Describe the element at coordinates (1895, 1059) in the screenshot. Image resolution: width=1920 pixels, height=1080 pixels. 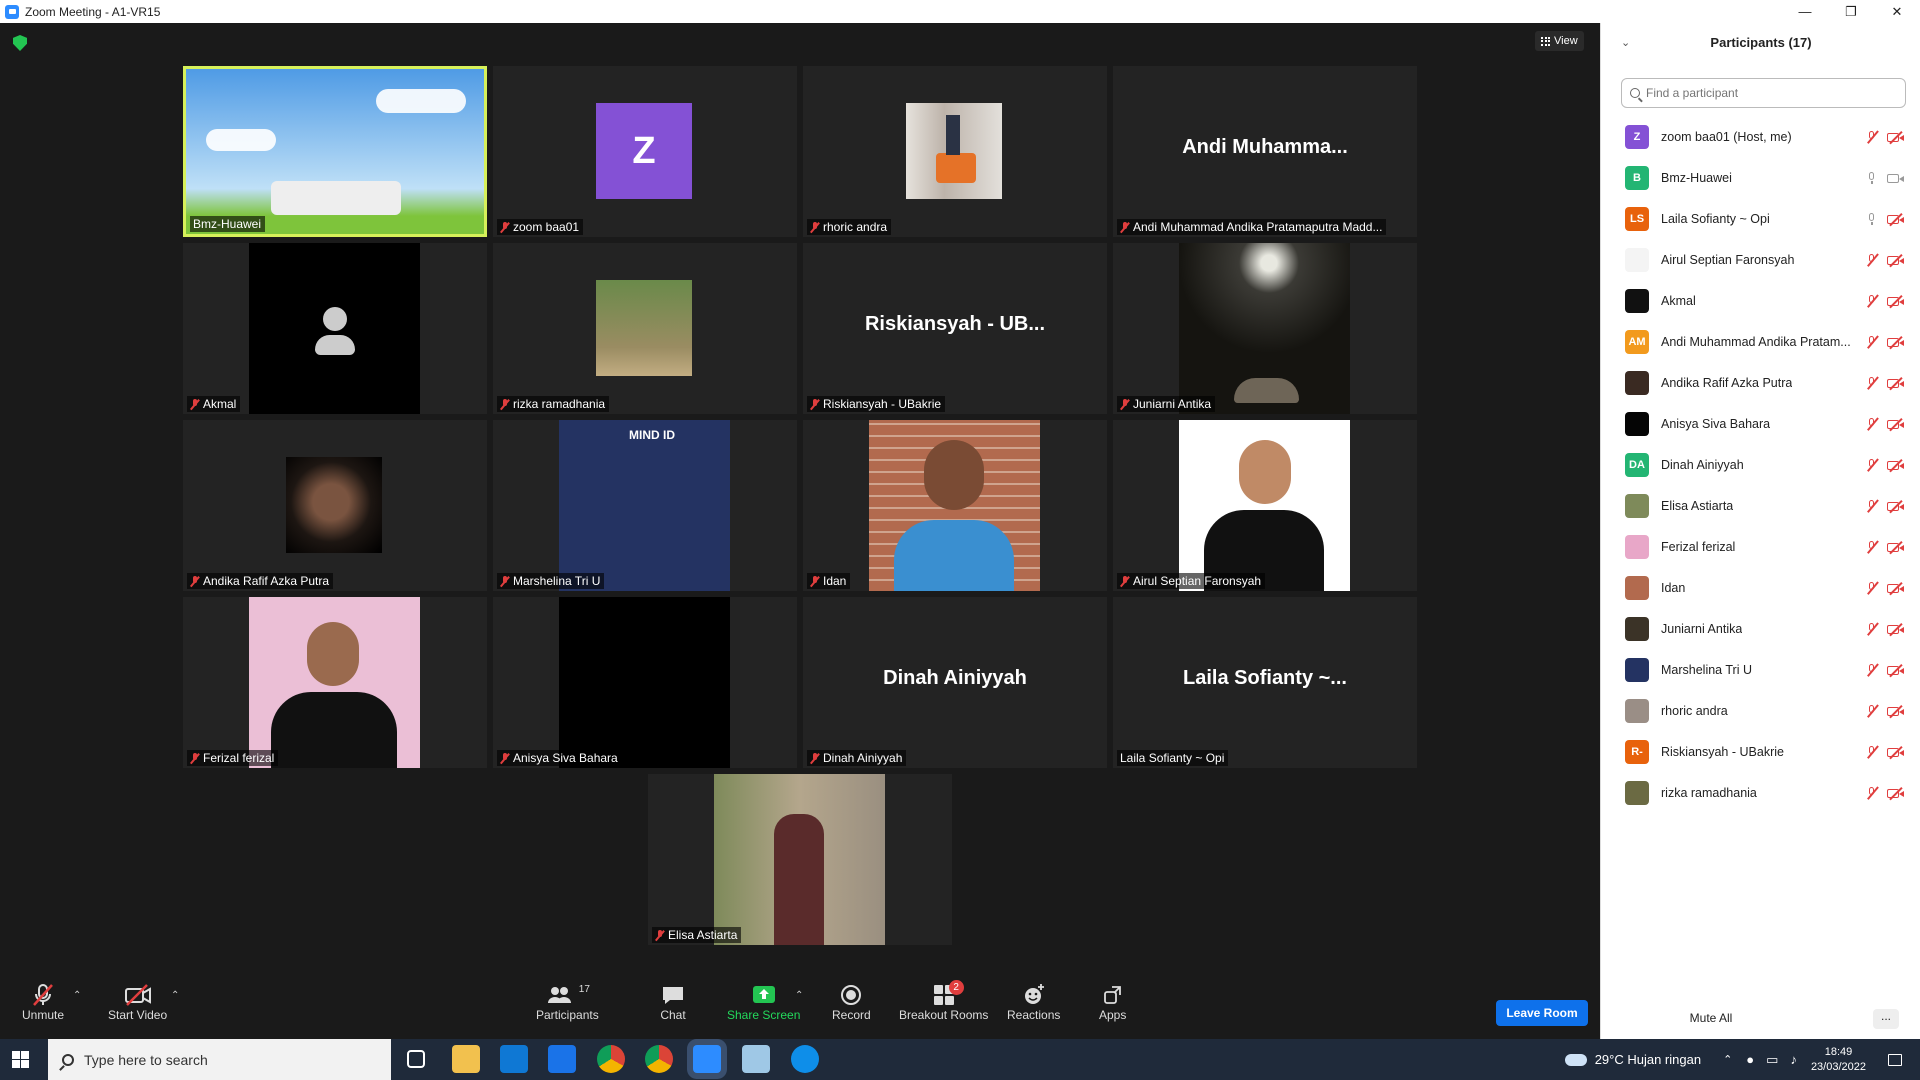
I see `notifications-icon` at that location.